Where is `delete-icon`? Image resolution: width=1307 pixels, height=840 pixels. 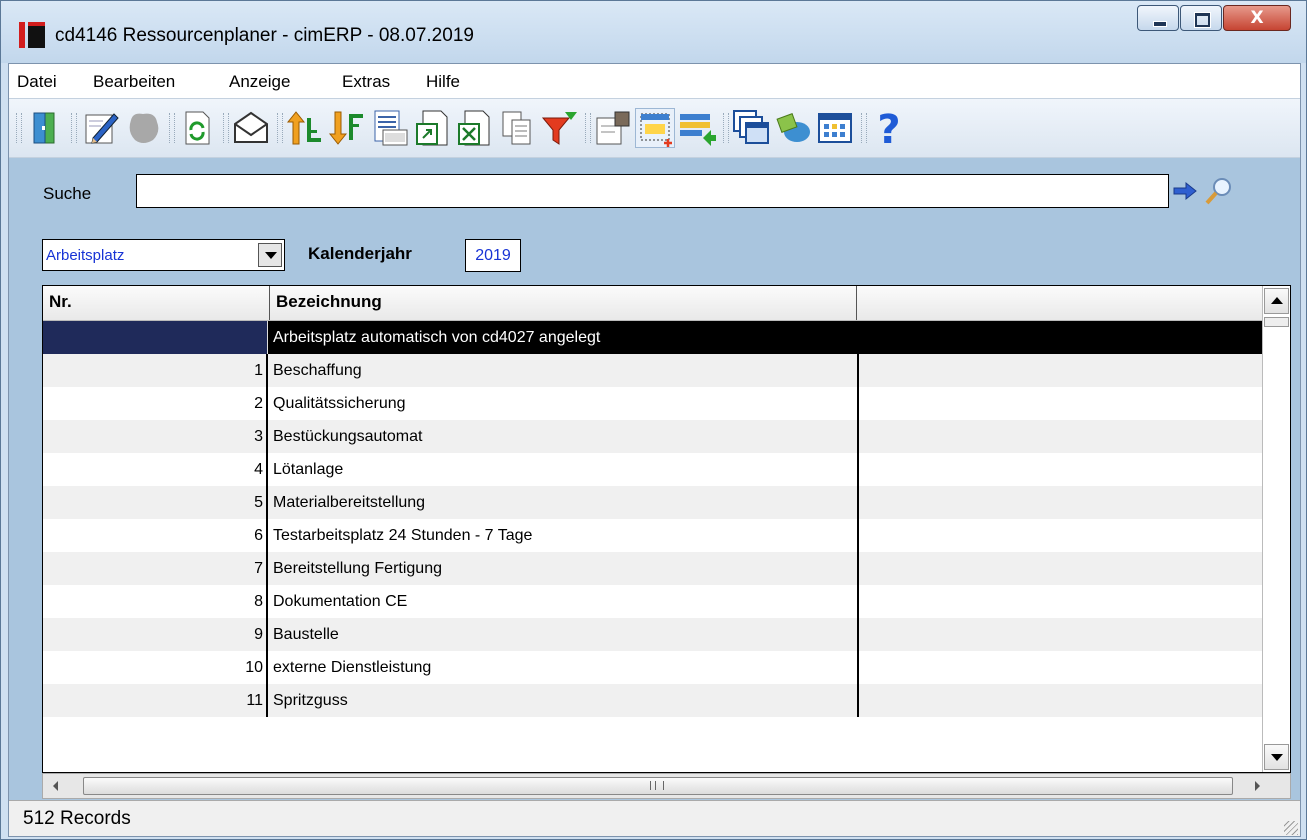
delete-icon is located at coordinates (144, 128).